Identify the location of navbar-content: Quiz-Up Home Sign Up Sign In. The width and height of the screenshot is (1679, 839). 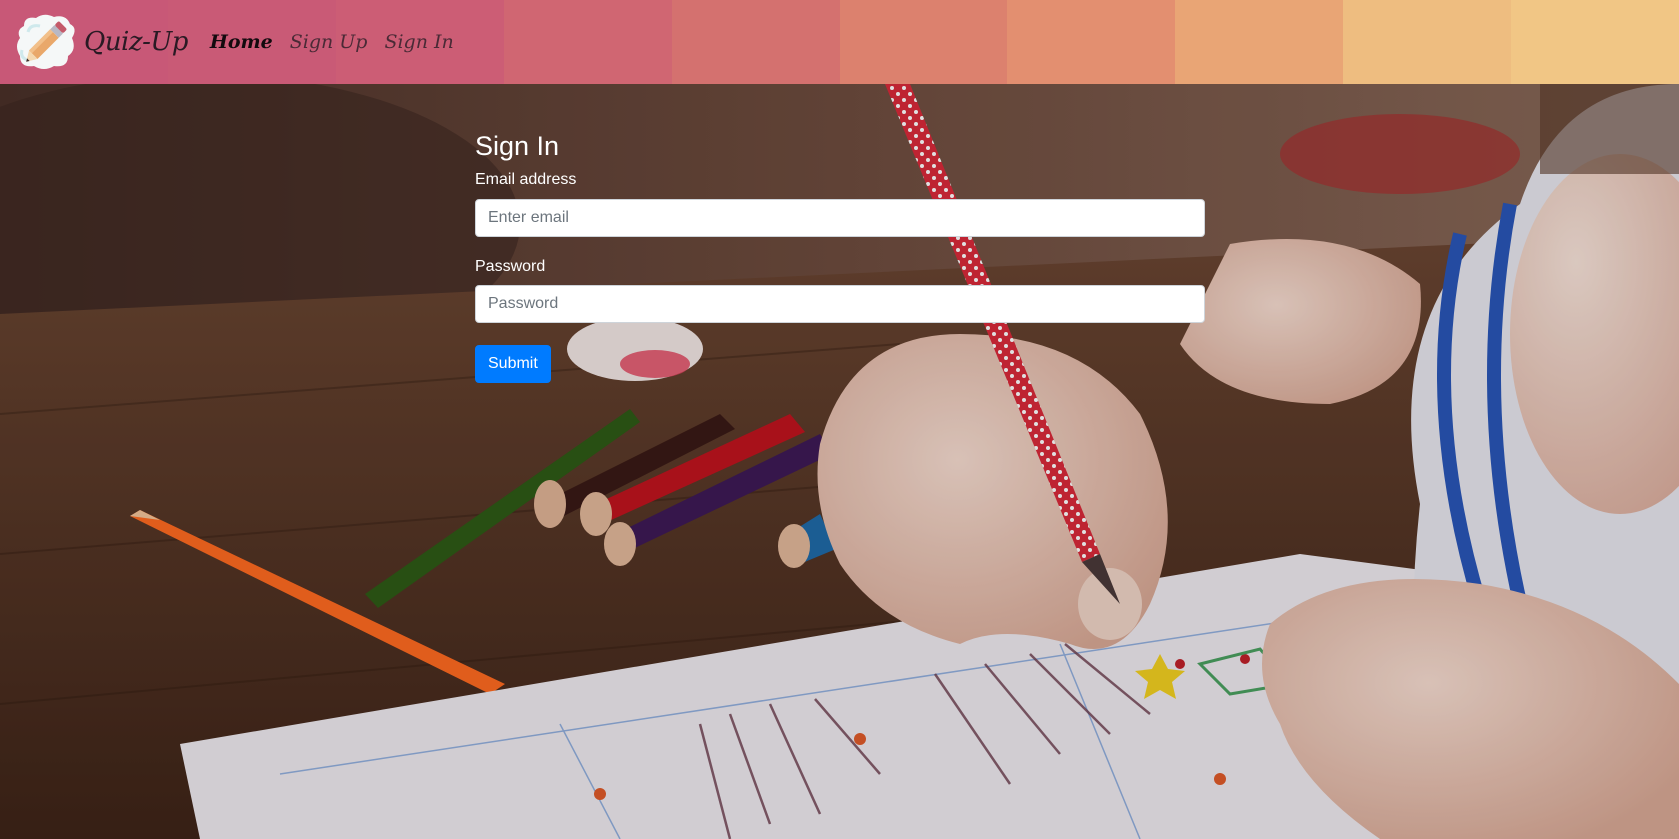
(235, 42).